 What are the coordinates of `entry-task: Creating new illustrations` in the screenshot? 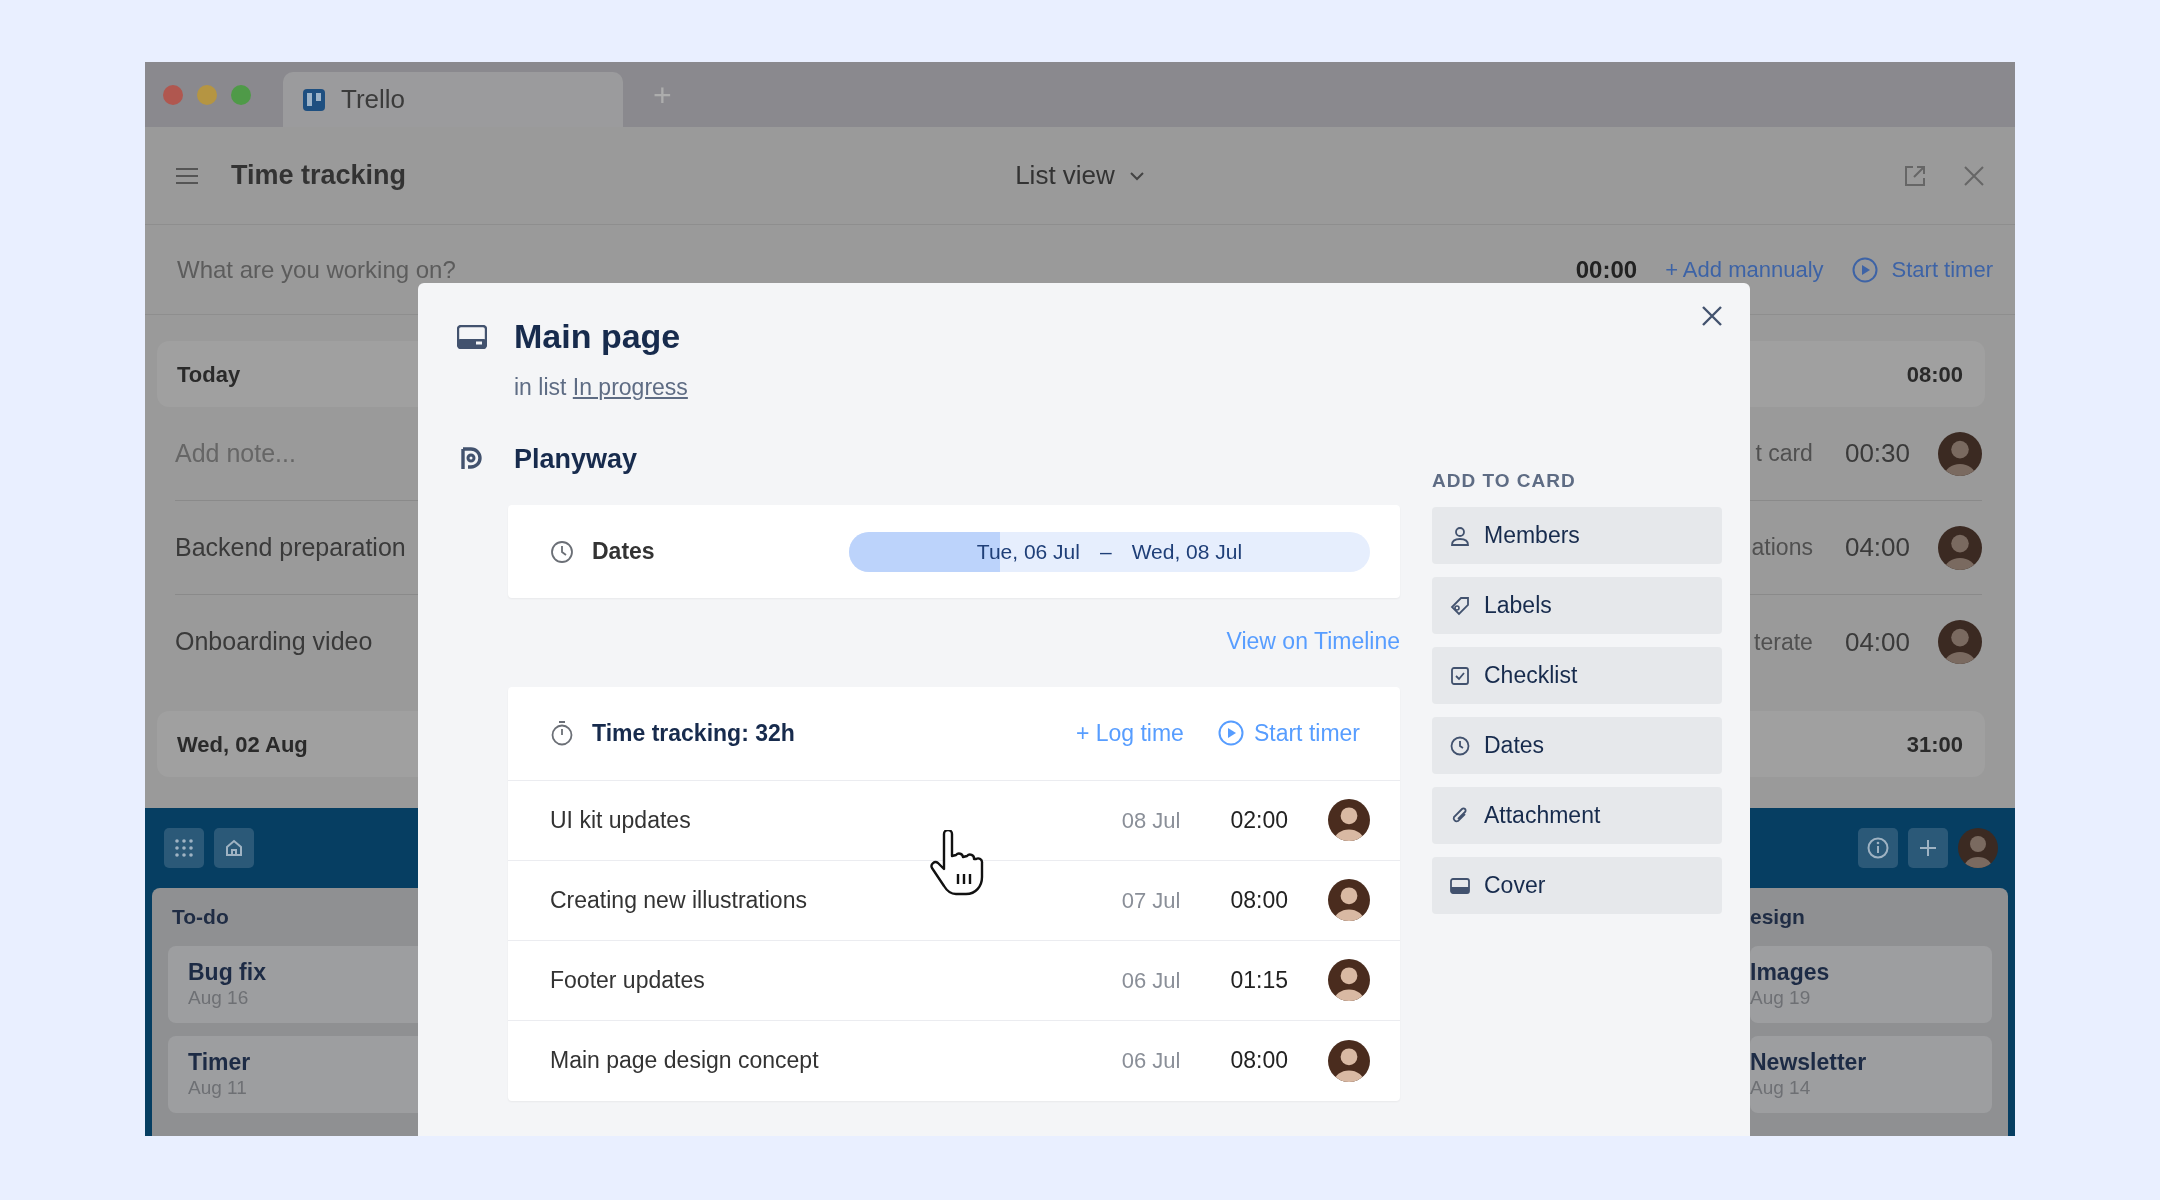 It's located at (678, 900).